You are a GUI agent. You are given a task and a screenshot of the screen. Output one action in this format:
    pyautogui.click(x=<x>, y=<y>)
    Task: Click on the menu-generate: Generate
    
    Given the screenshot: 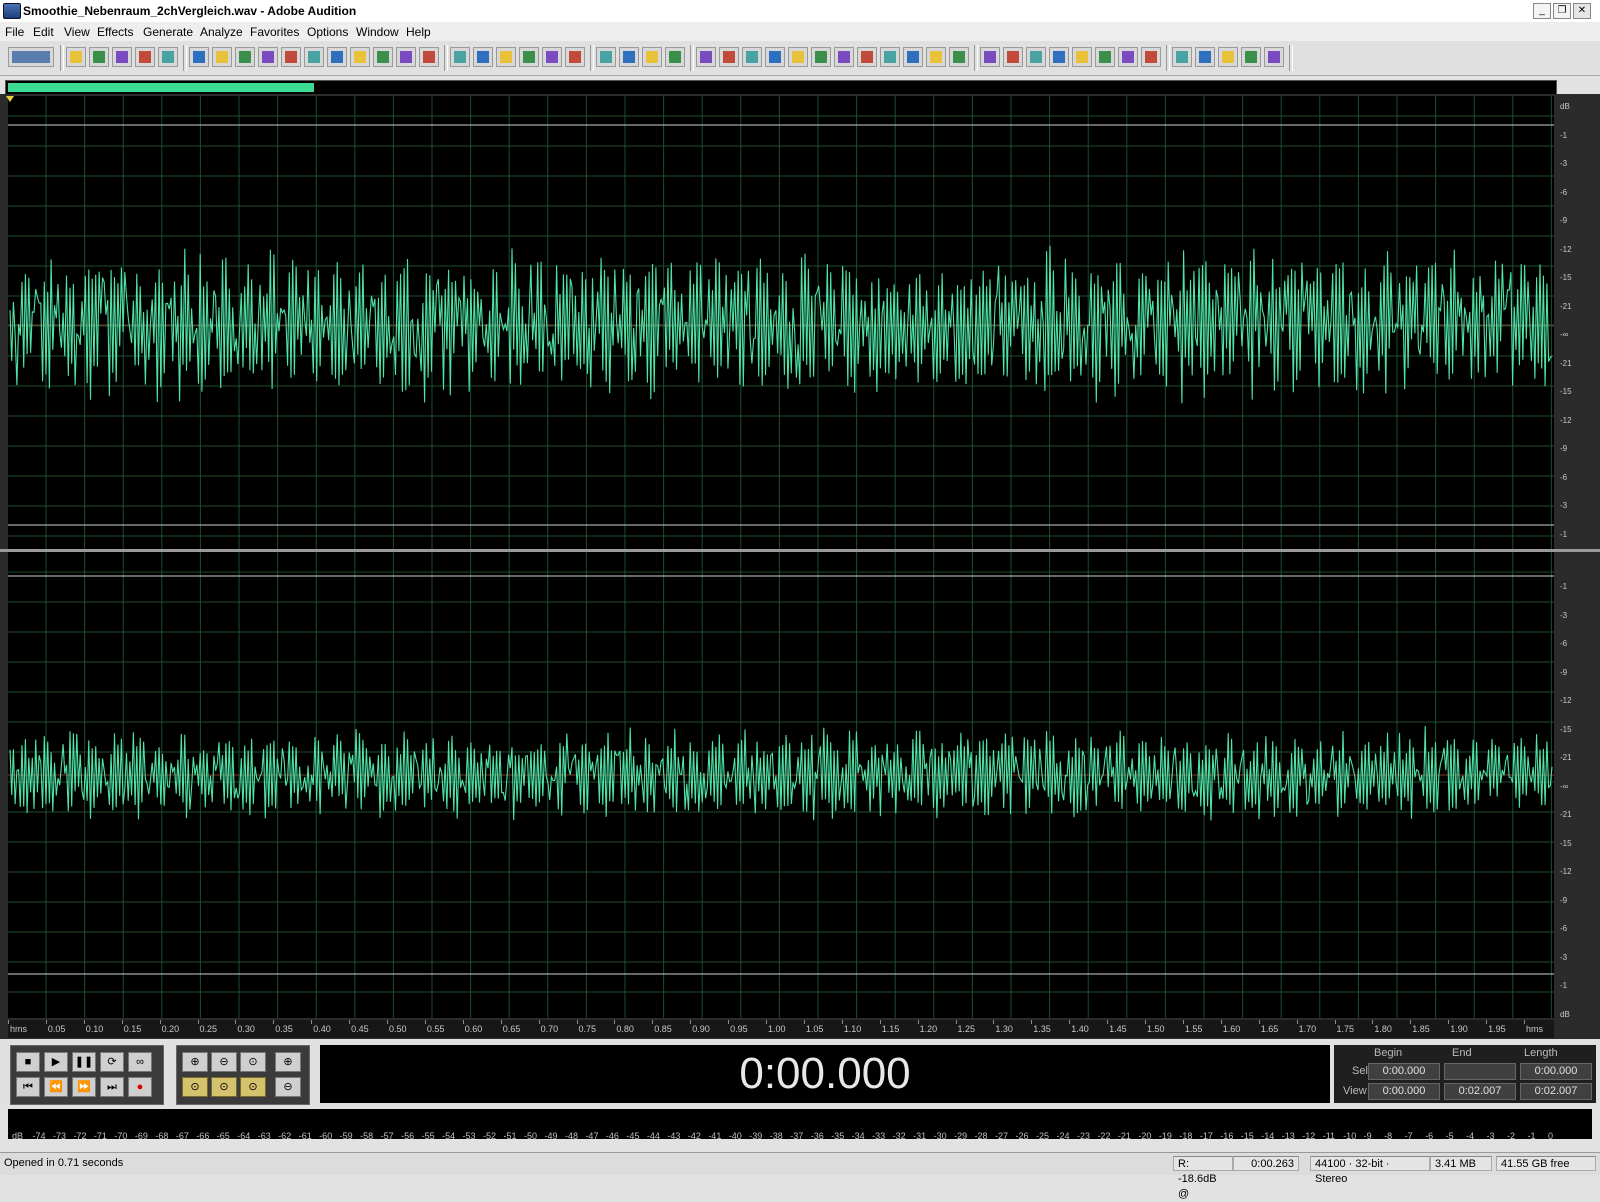 What is the action you would take?
    pyautogui.click(x=168, y=32)
    